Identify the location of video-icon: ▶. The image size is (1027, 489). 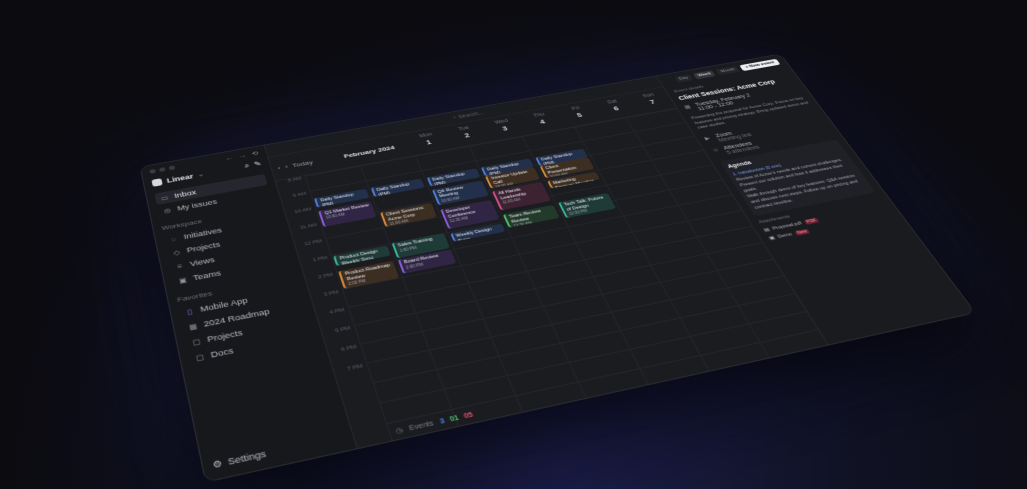
(707, 139).